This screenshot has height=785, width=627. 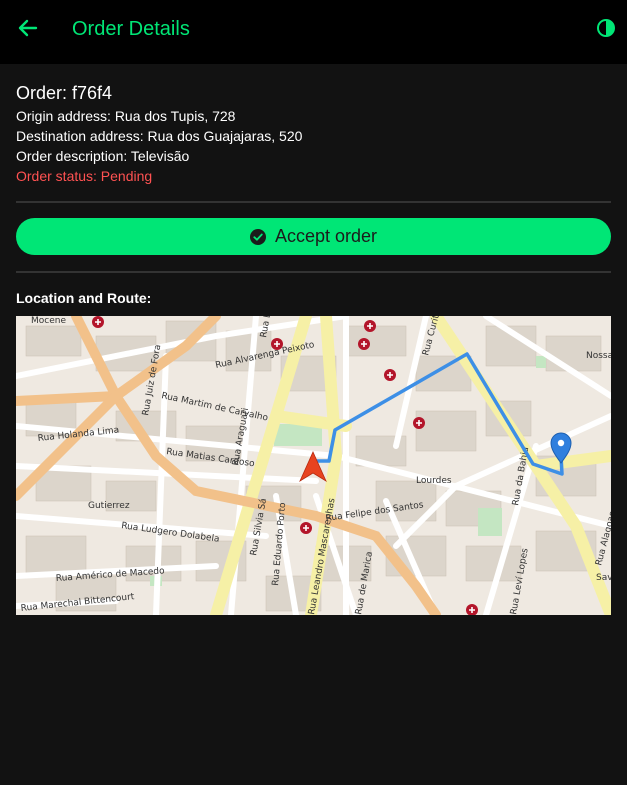 I want to click on accept-order-label: Accept order, so click(x=326, y=236).